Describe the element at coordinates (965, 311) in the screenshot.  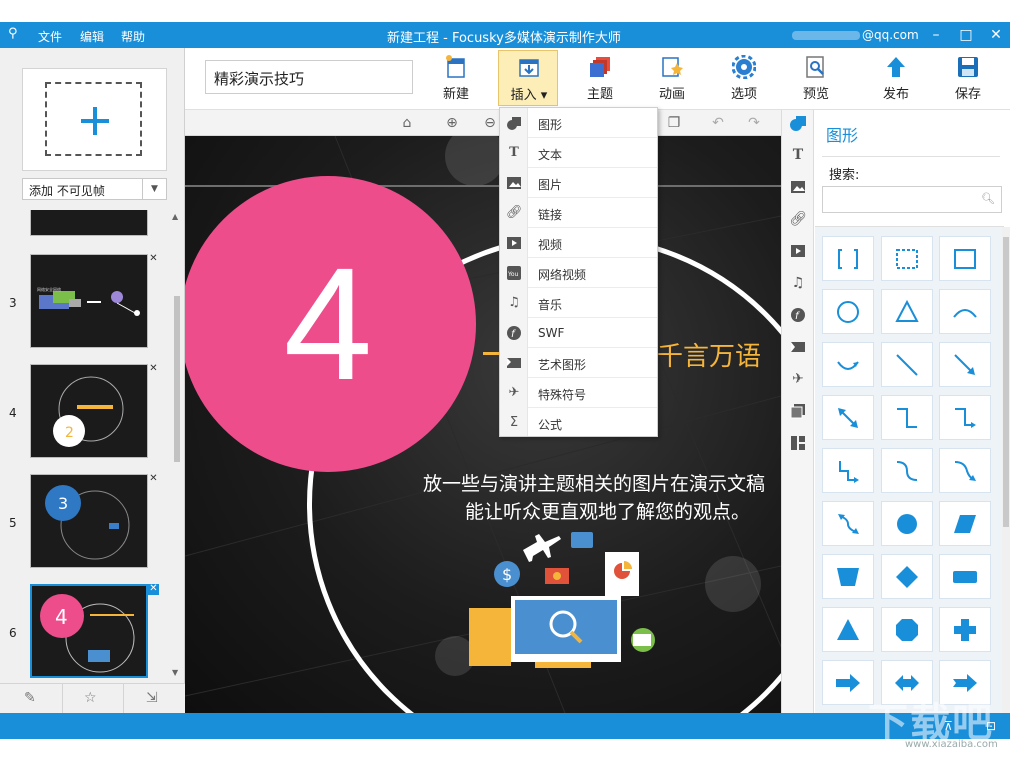
I see `shape-arc` at that location.